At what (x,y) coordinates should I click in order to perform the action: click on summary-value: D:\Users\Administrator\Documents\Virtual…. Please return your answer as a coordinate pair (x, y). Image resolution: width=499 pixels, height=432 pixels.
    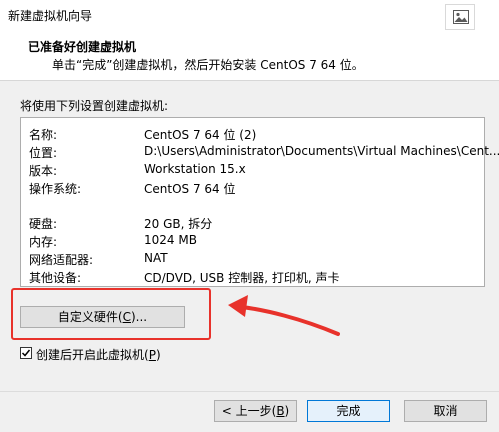
    Looking at the image, I should click on (321, 151).